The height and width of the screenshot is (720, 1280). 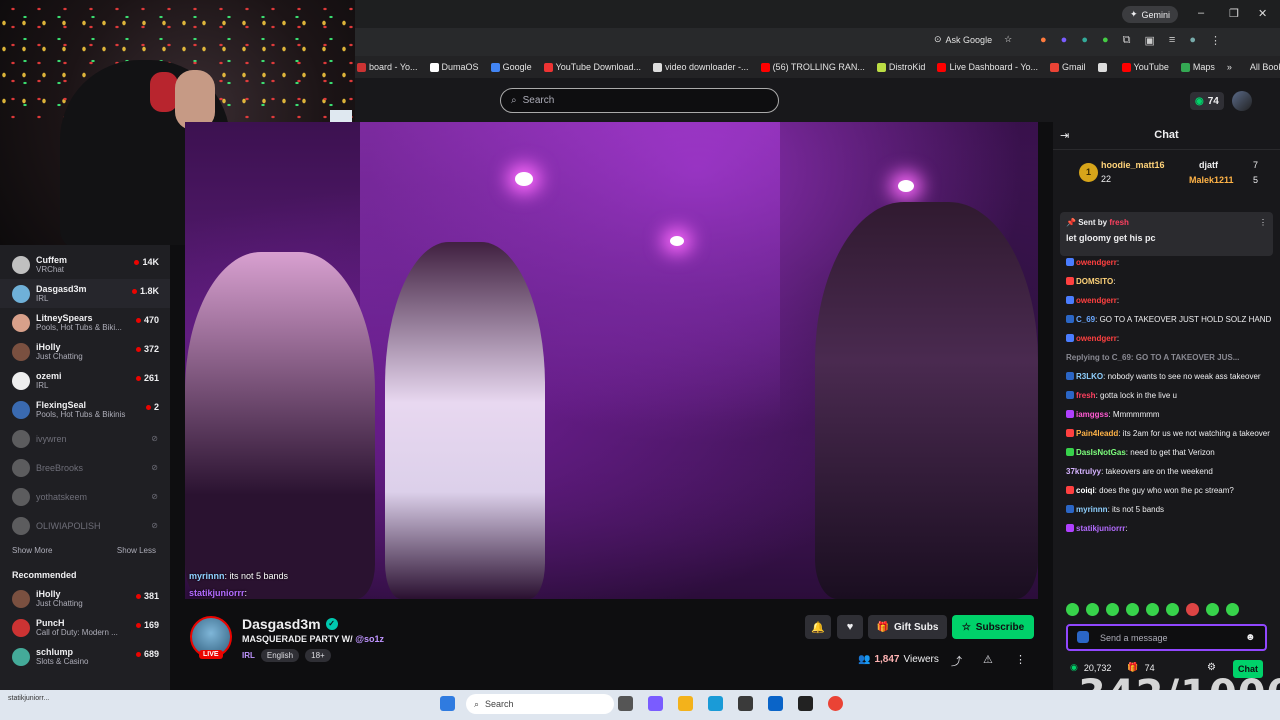 I want to click on bookmarks-overflow-icon: », so click(x=1229, y=67).